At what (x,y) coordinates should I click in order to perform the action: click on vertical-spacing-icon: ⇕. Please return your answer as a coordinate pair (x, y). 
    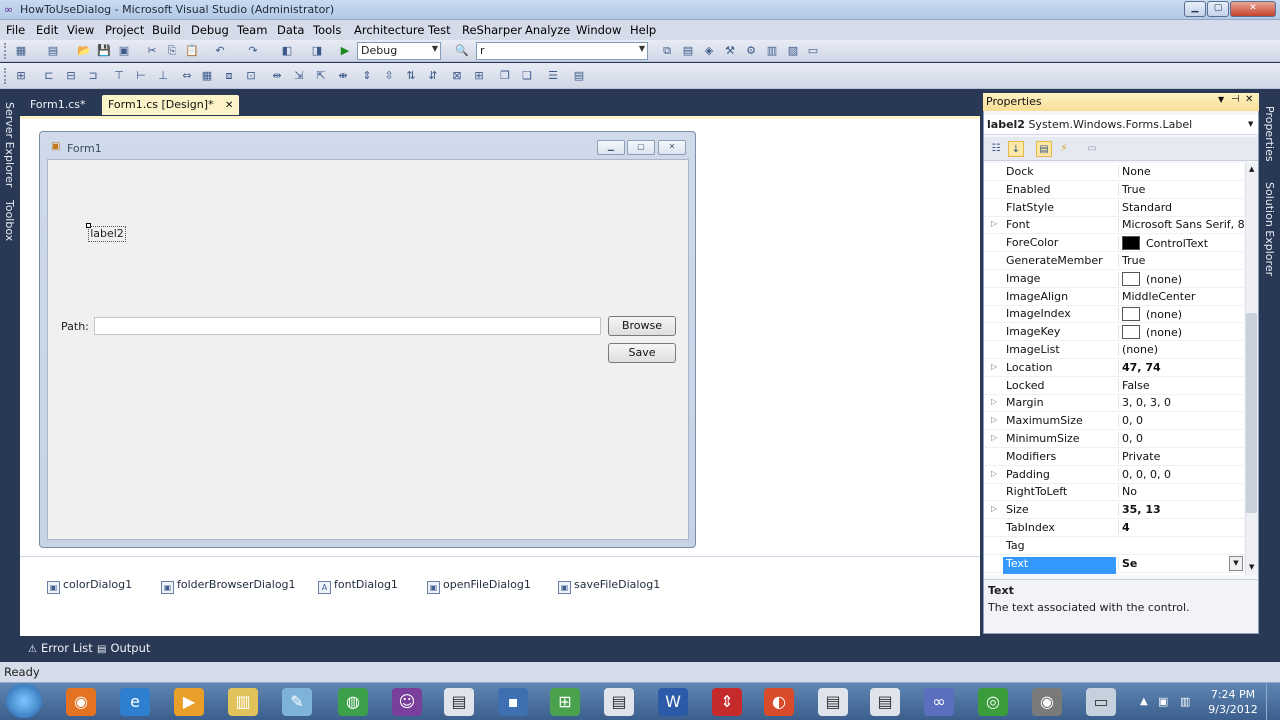
    Looking at the image, I should click on (367, 76).